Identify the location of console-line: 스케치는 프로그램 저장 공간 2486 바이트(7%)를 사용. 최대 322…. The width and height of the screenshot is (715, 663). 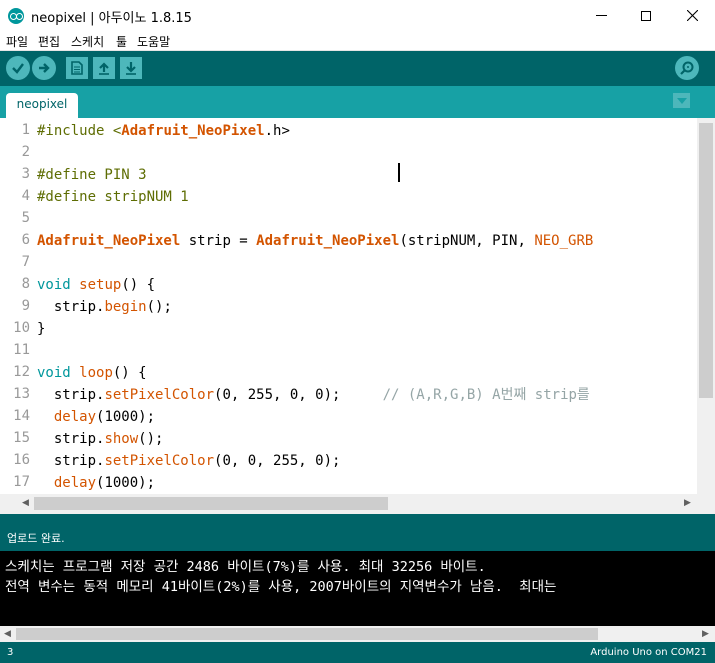
(245, 567).